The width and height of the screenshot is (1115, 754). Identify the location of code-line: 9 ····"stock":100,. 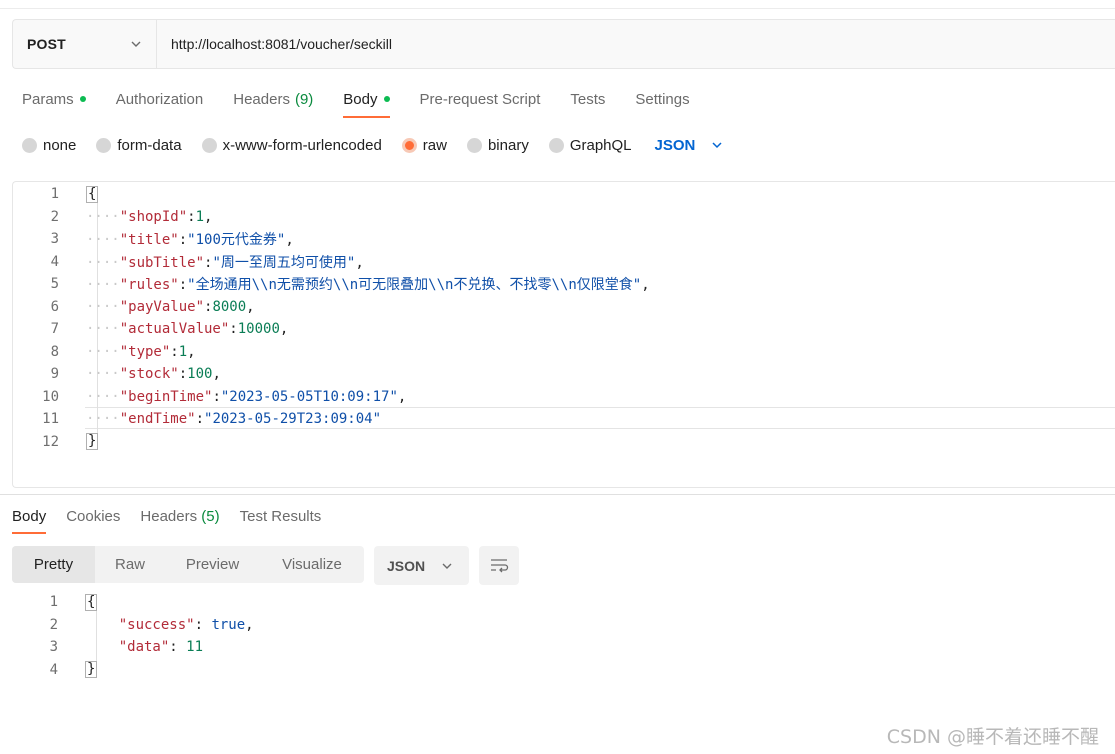
(564, 374).